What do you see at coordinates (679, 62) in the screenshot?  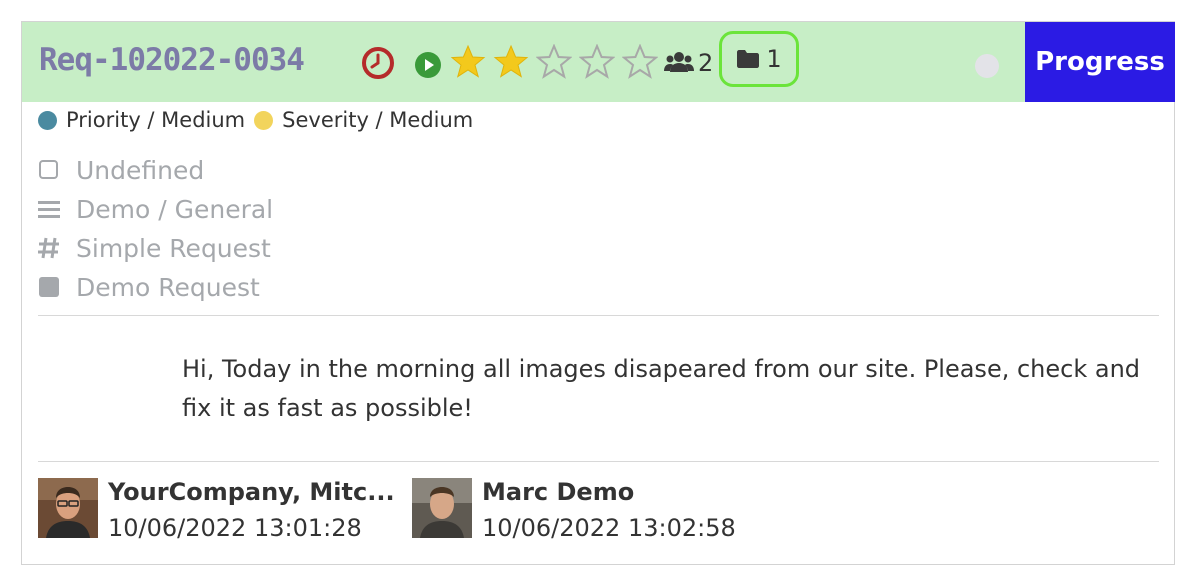 I see `users-icon` at bounding box center [679, 62].